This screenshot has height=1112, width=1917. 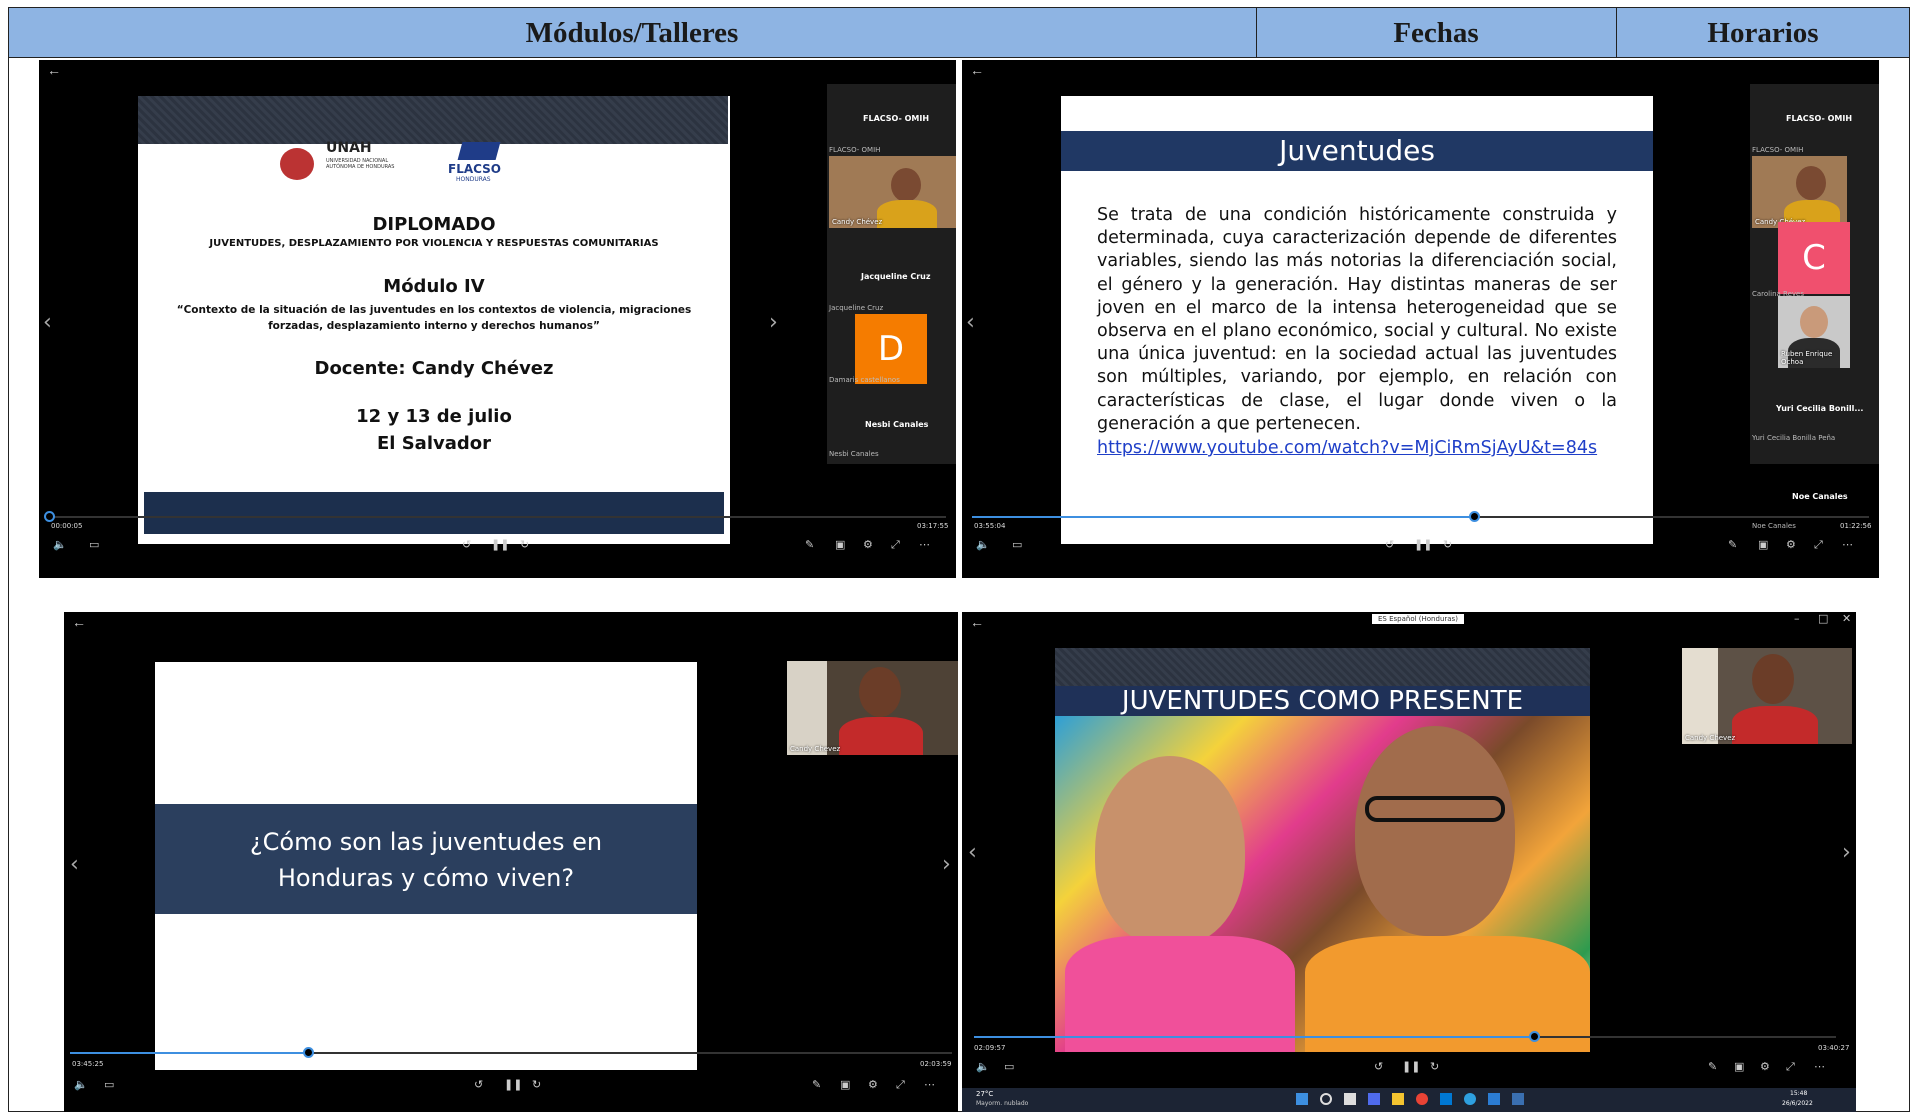 What do you see at coordinates (892, 192) in the screenshot?
I see `participant-video-candy: Candy Chévez` at bounding box center [892, 192].